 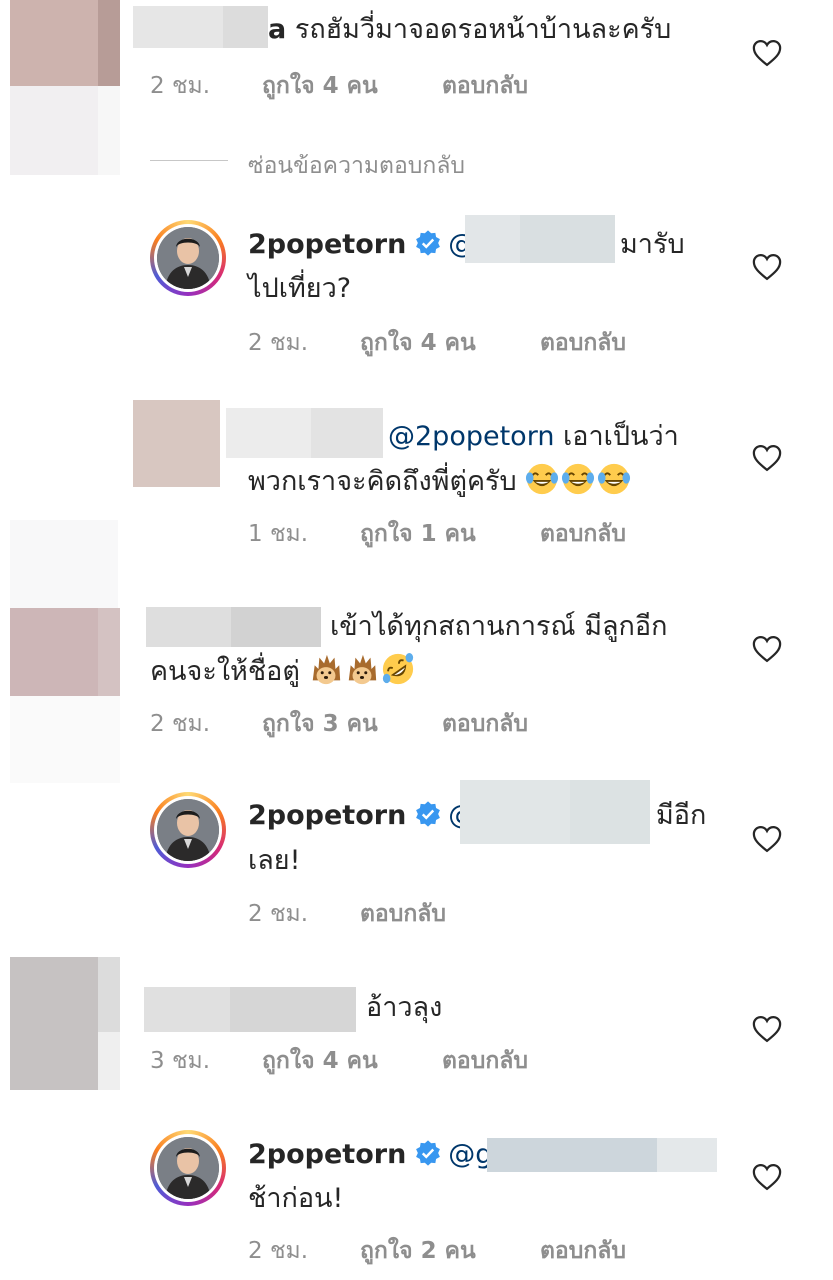 What do you see at coordinates (300, 288) in the screenshot?
I see `comment-text-line2: ไปเที่ยว?` at bounding box center [300, 288].